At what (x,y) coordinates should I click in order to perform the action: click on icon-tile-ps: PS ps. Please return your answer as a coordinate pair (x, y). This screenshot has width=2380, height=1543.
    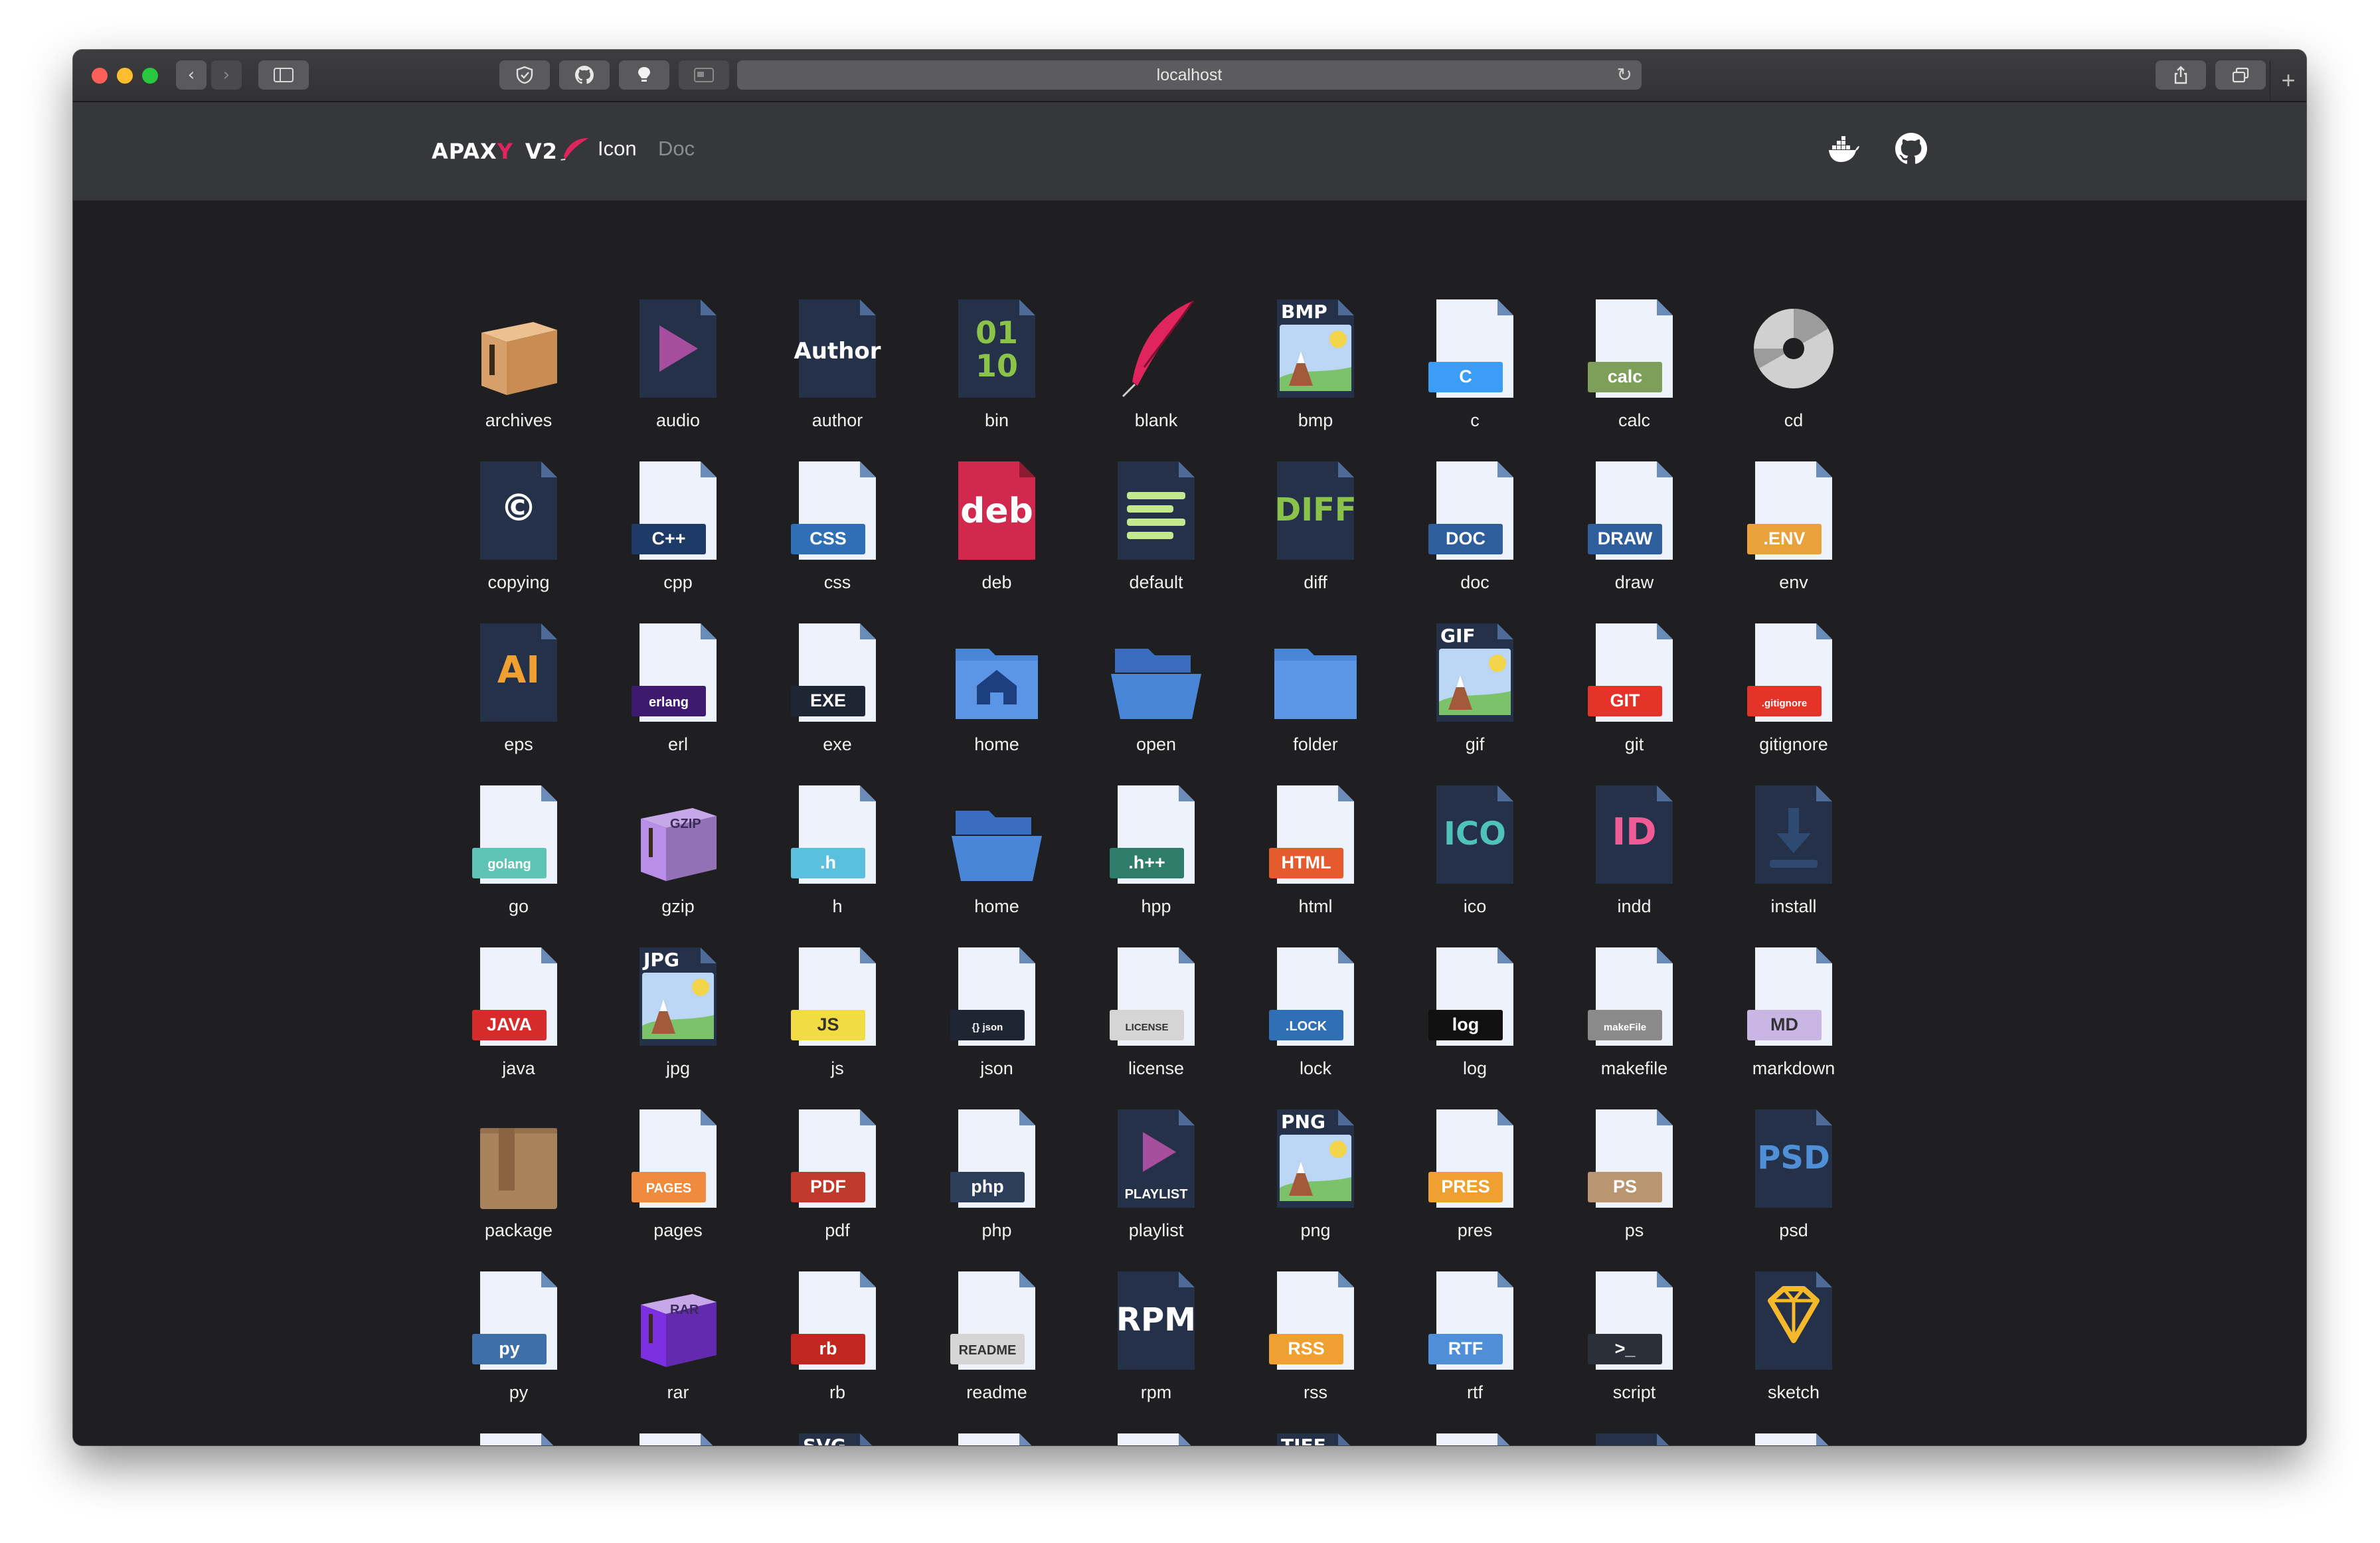
    Looking at the image, I should click on (1621, 1178).